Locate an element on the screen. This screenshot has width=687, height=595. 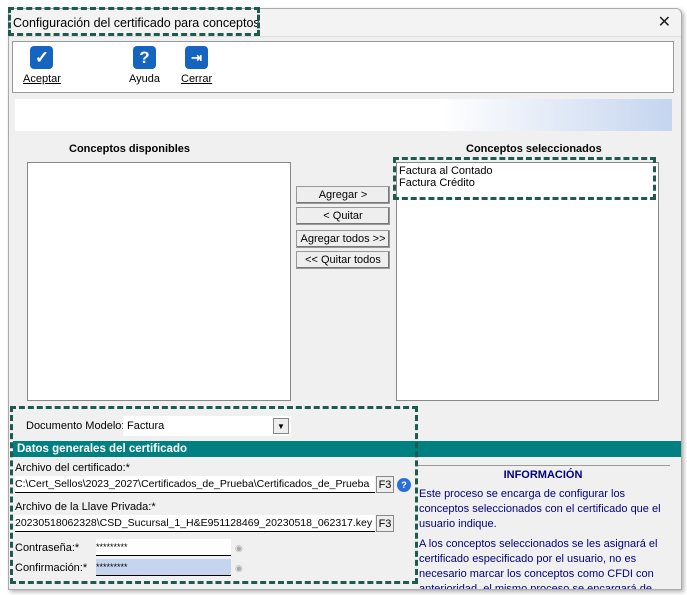
doc-model-label: Documento Modelo: is located at coordinates (75, 426).